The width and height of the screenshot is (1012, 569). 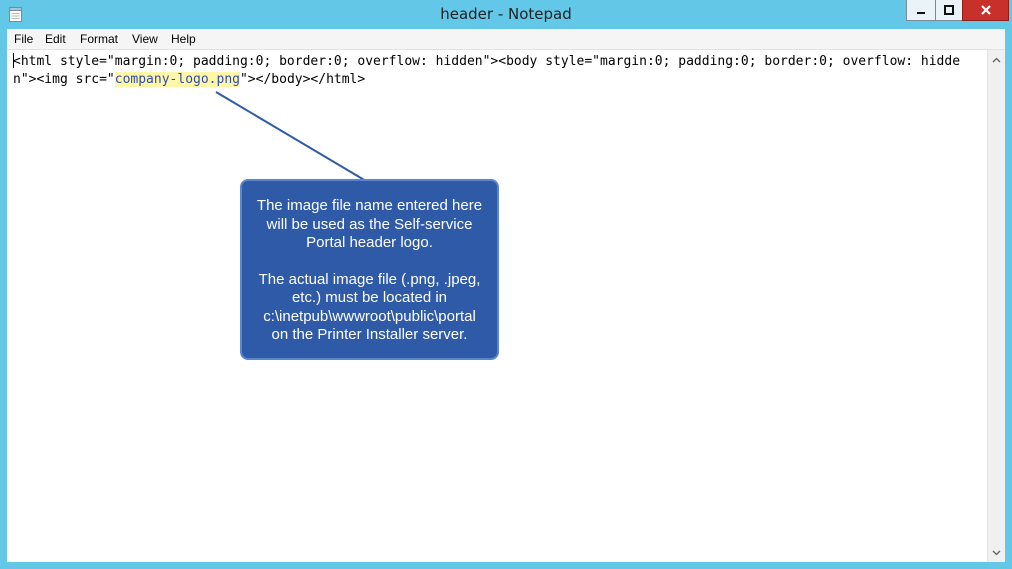 I want to click on minimize-icon, so click(x=921, y=13).